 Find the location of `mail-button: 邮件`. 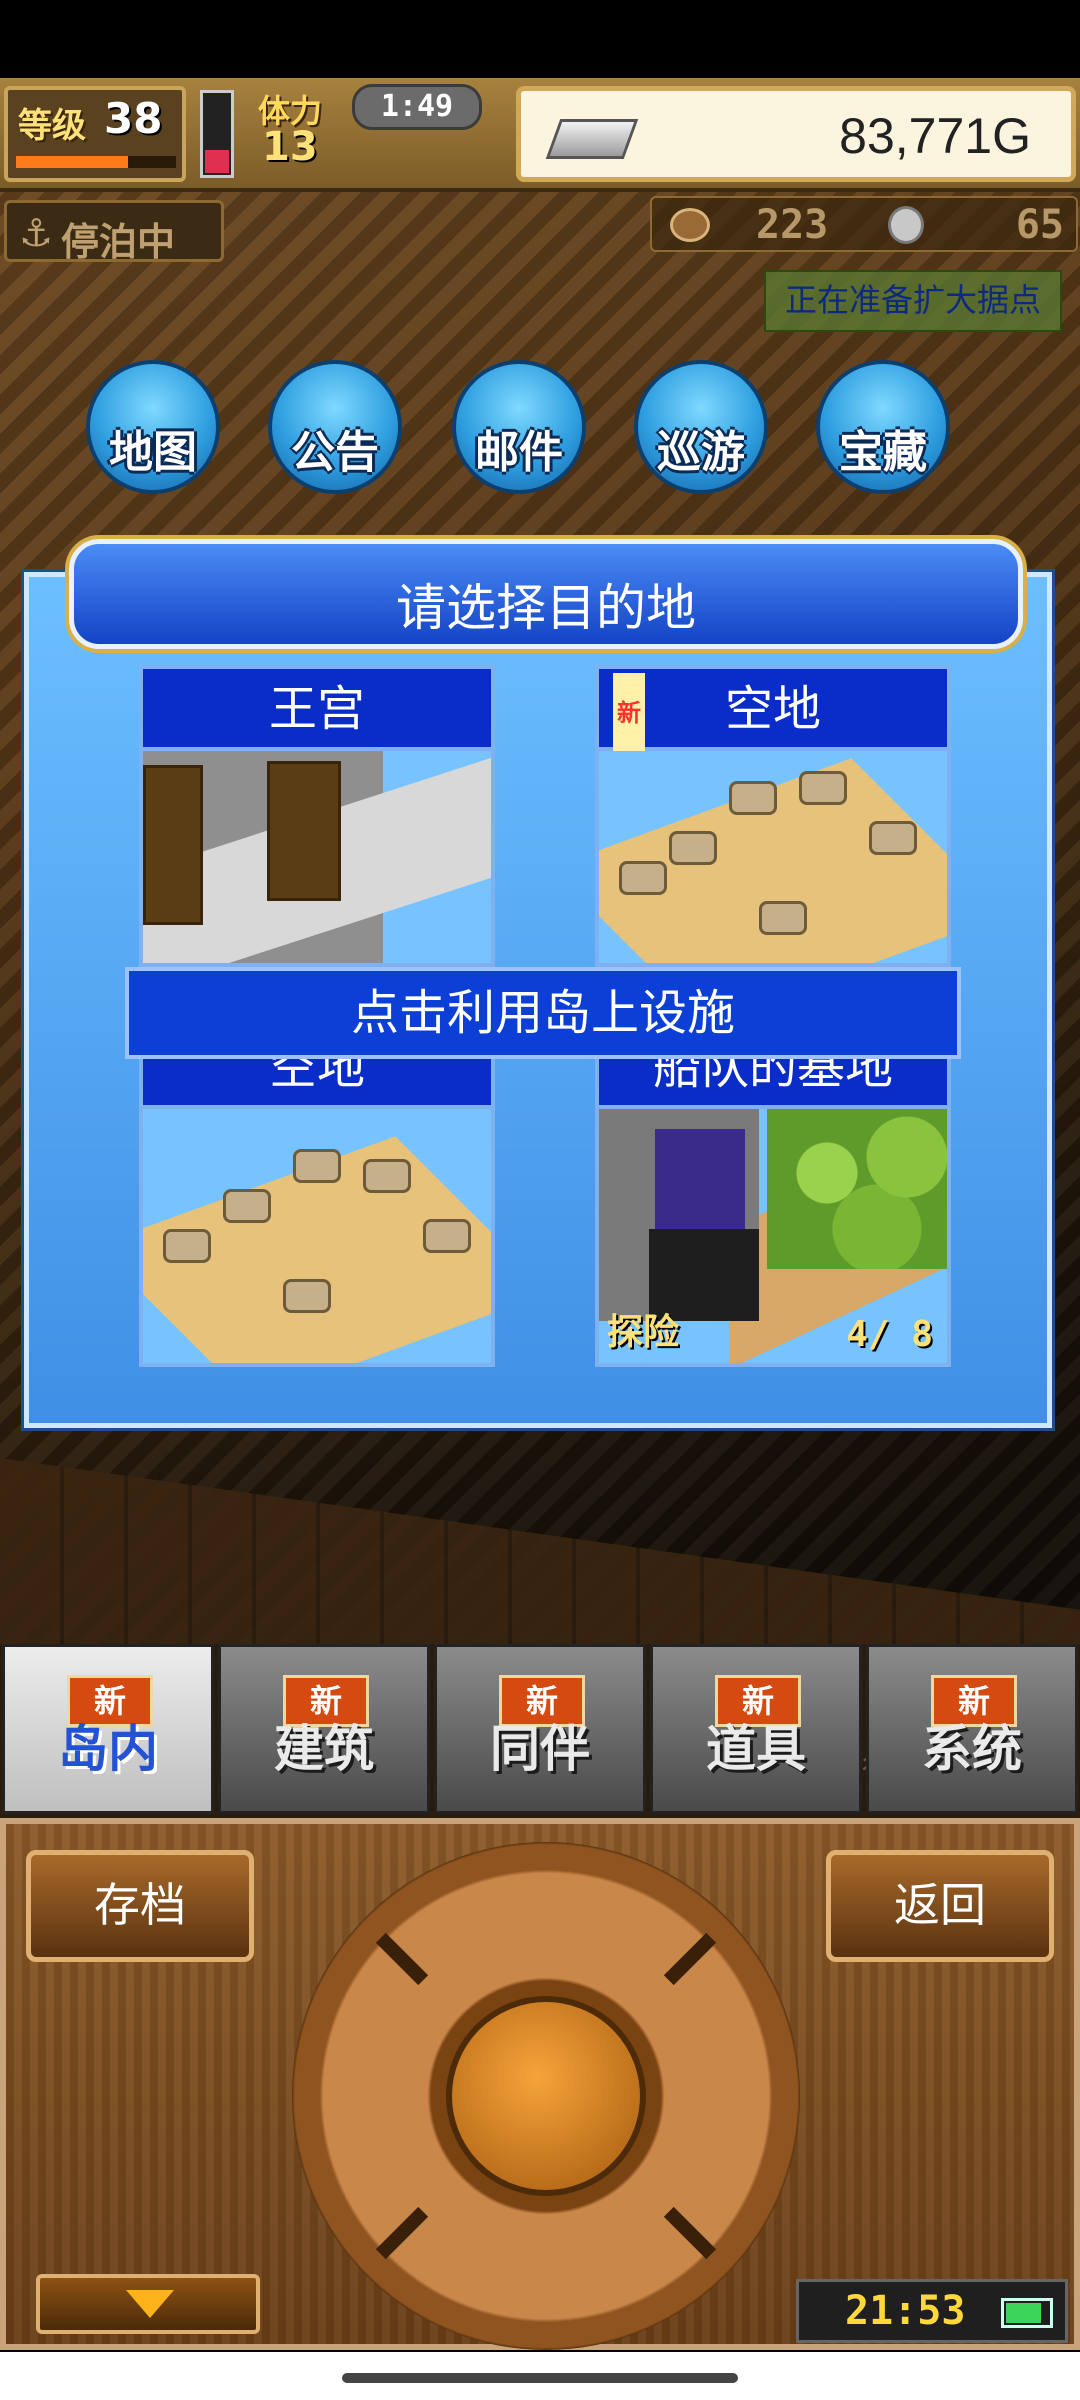

mail-button: 邮件 is located at coordinates (519, 427).